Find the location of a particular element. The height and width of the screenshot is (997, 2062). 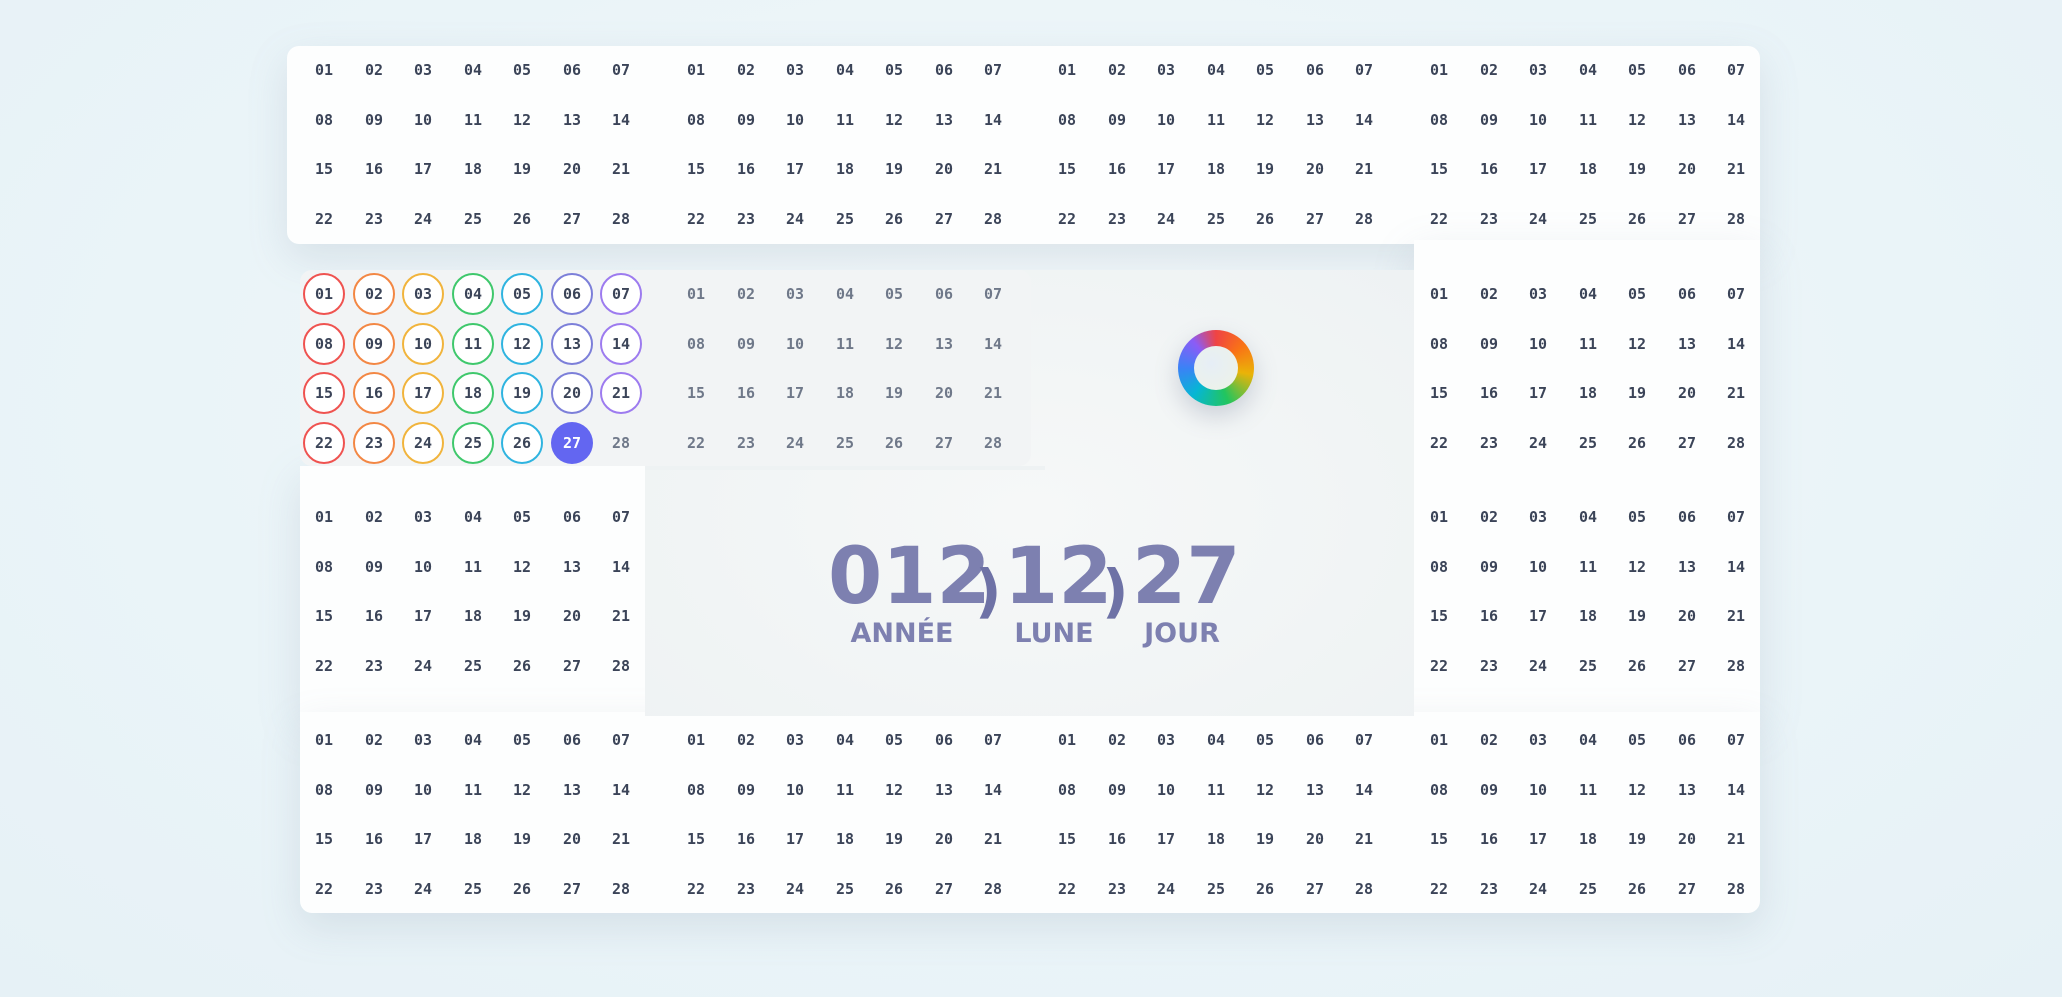

day-cell: 18 is located at coordinates (473, 839).